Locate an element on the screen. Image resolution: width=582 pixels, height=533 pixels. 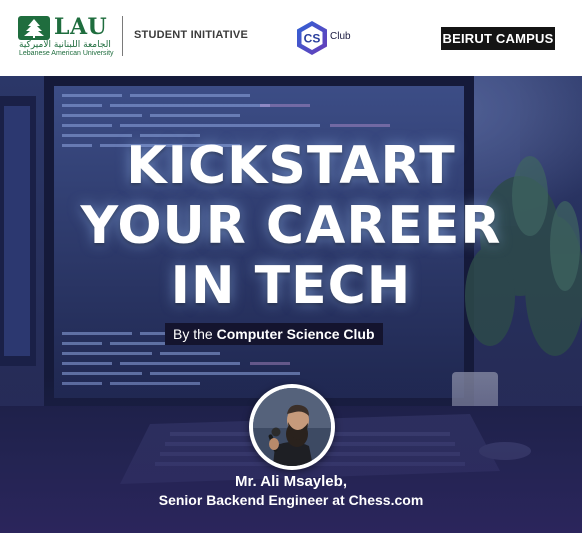
speaker-photo is located at coordinates (292, 427).